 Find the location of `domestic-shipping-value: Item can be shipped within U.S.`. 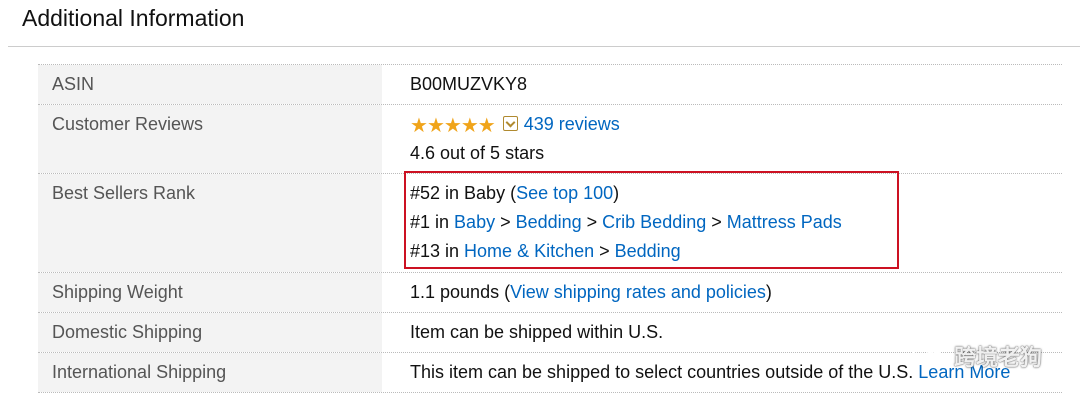

domestic-shipping-value: Item can be shipped within U.S. is located at coordinates (537, 332).